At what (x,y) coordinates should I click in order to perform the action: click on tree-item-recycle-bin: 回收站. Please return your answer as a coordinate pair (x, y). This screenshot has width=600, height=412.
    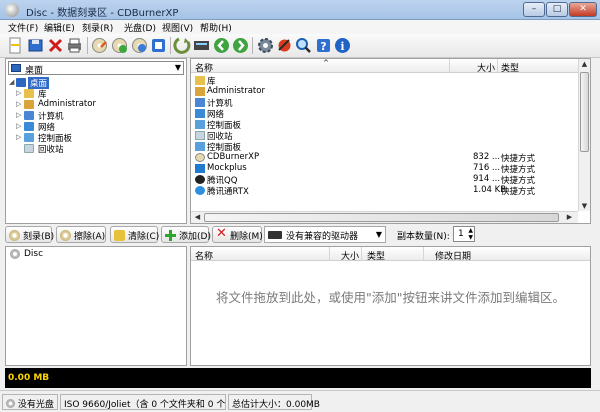
    Looking at the image, I should click on (96, 149).